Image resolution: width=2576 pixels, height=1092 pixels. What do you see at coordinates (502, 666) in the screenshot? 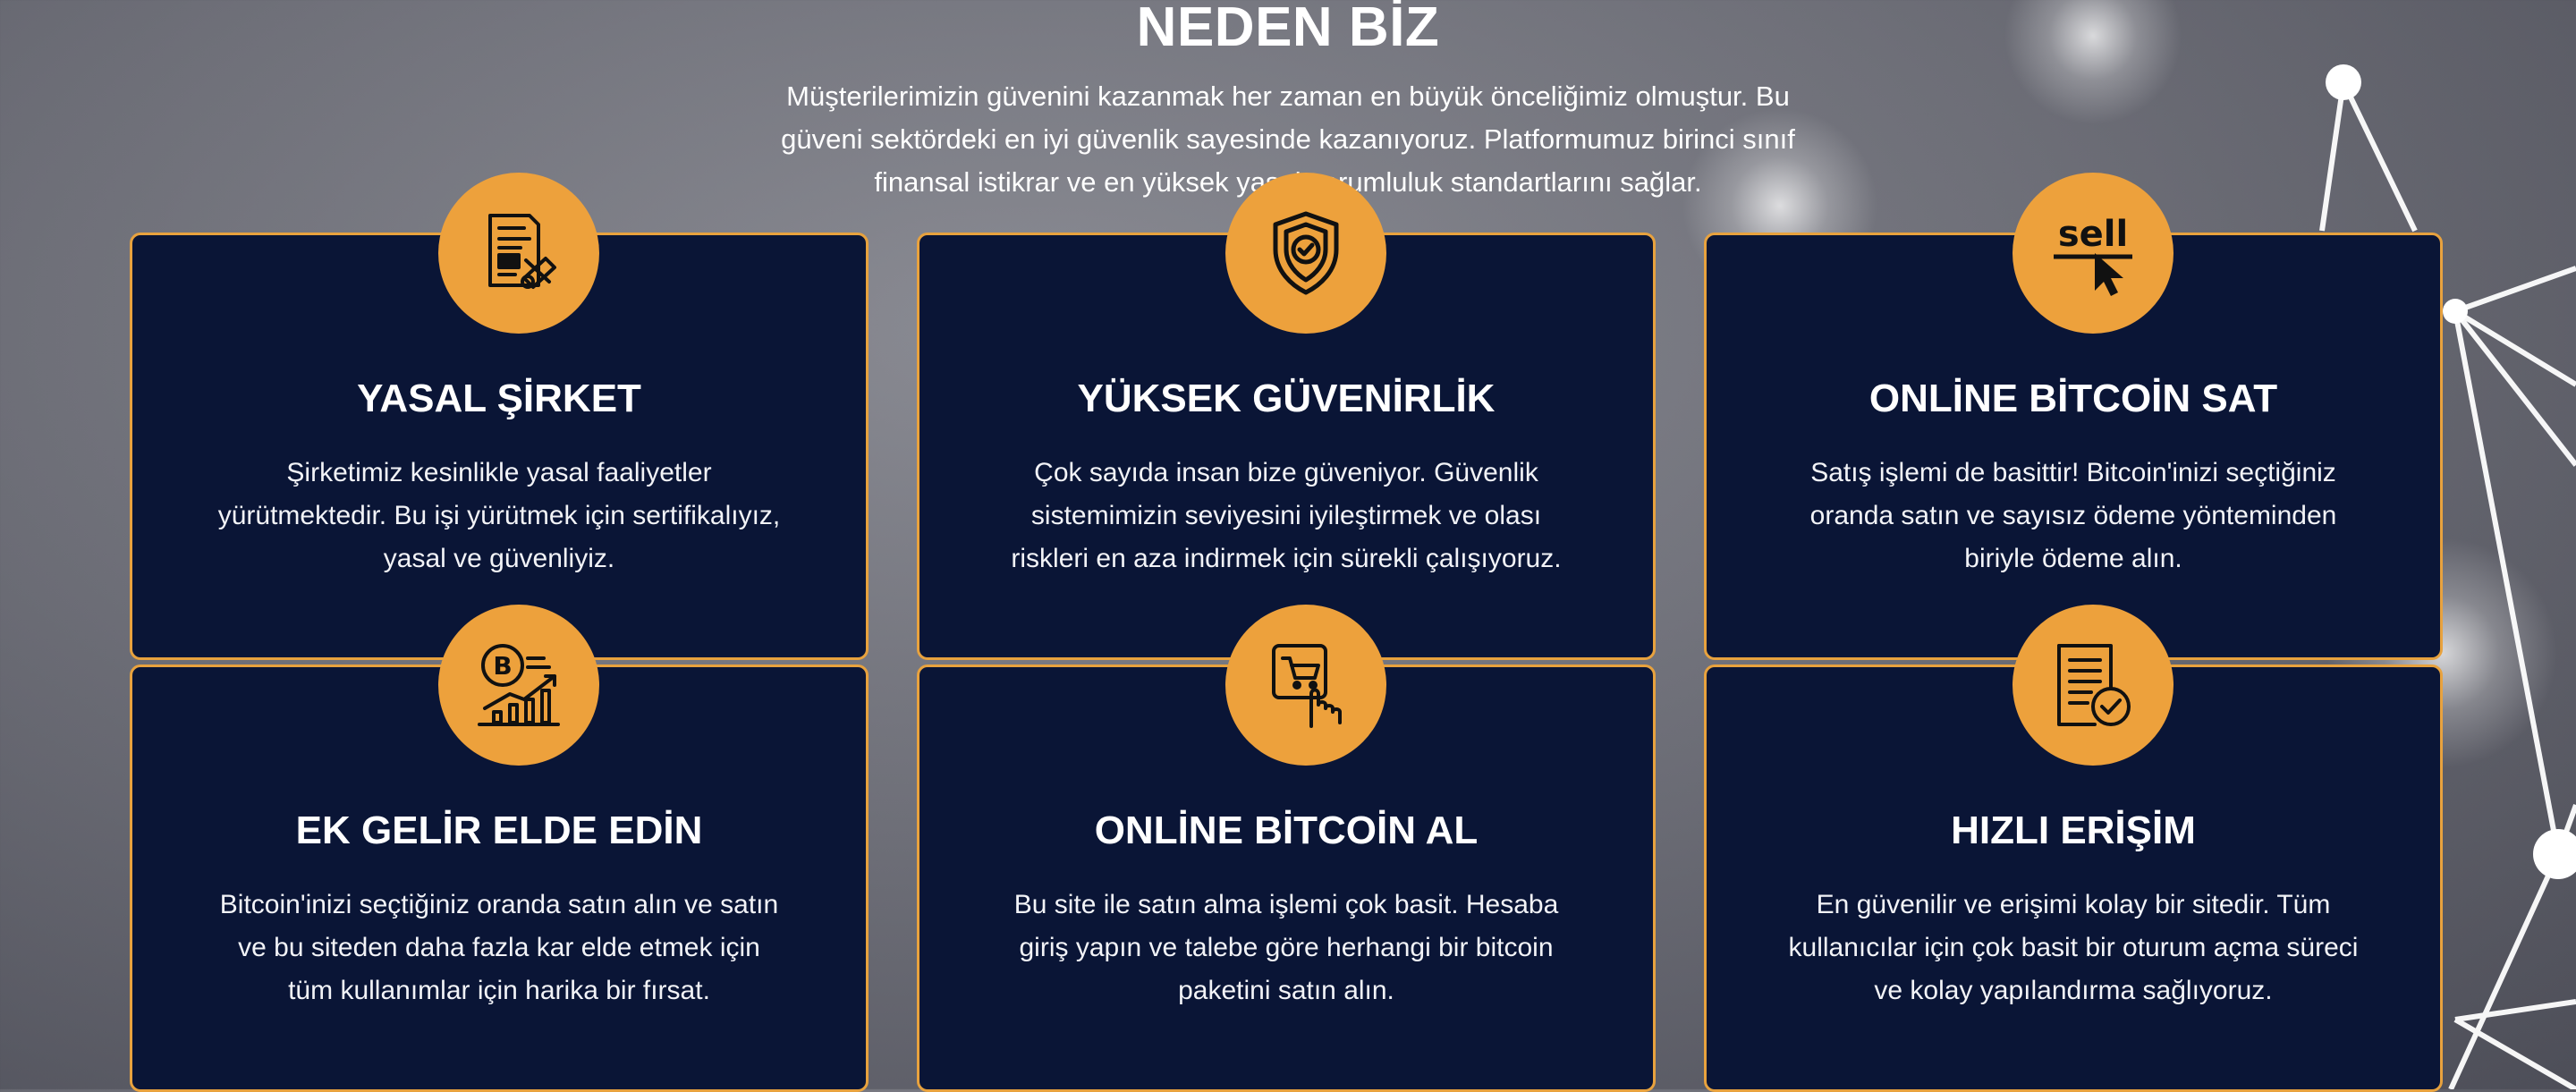
I see `svg-text: B` at bounding box center [502, 666].